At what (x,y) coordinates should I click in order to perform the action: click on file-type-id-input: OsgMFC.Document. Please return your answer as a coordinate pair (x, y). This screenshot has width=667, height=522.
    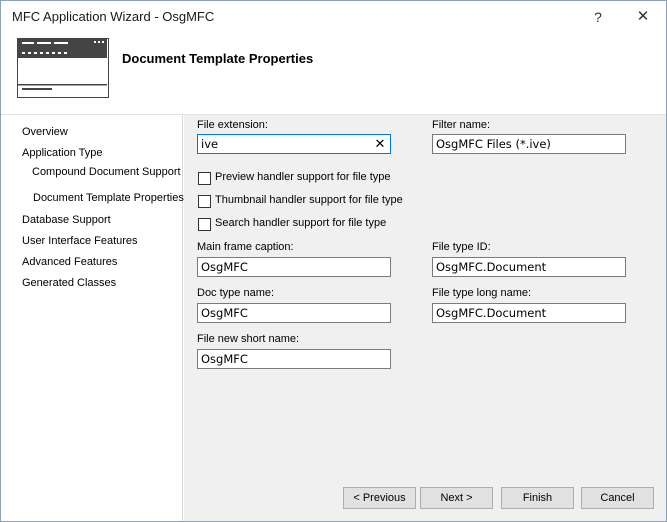
    Looking at the image, I should click on (529, 267).